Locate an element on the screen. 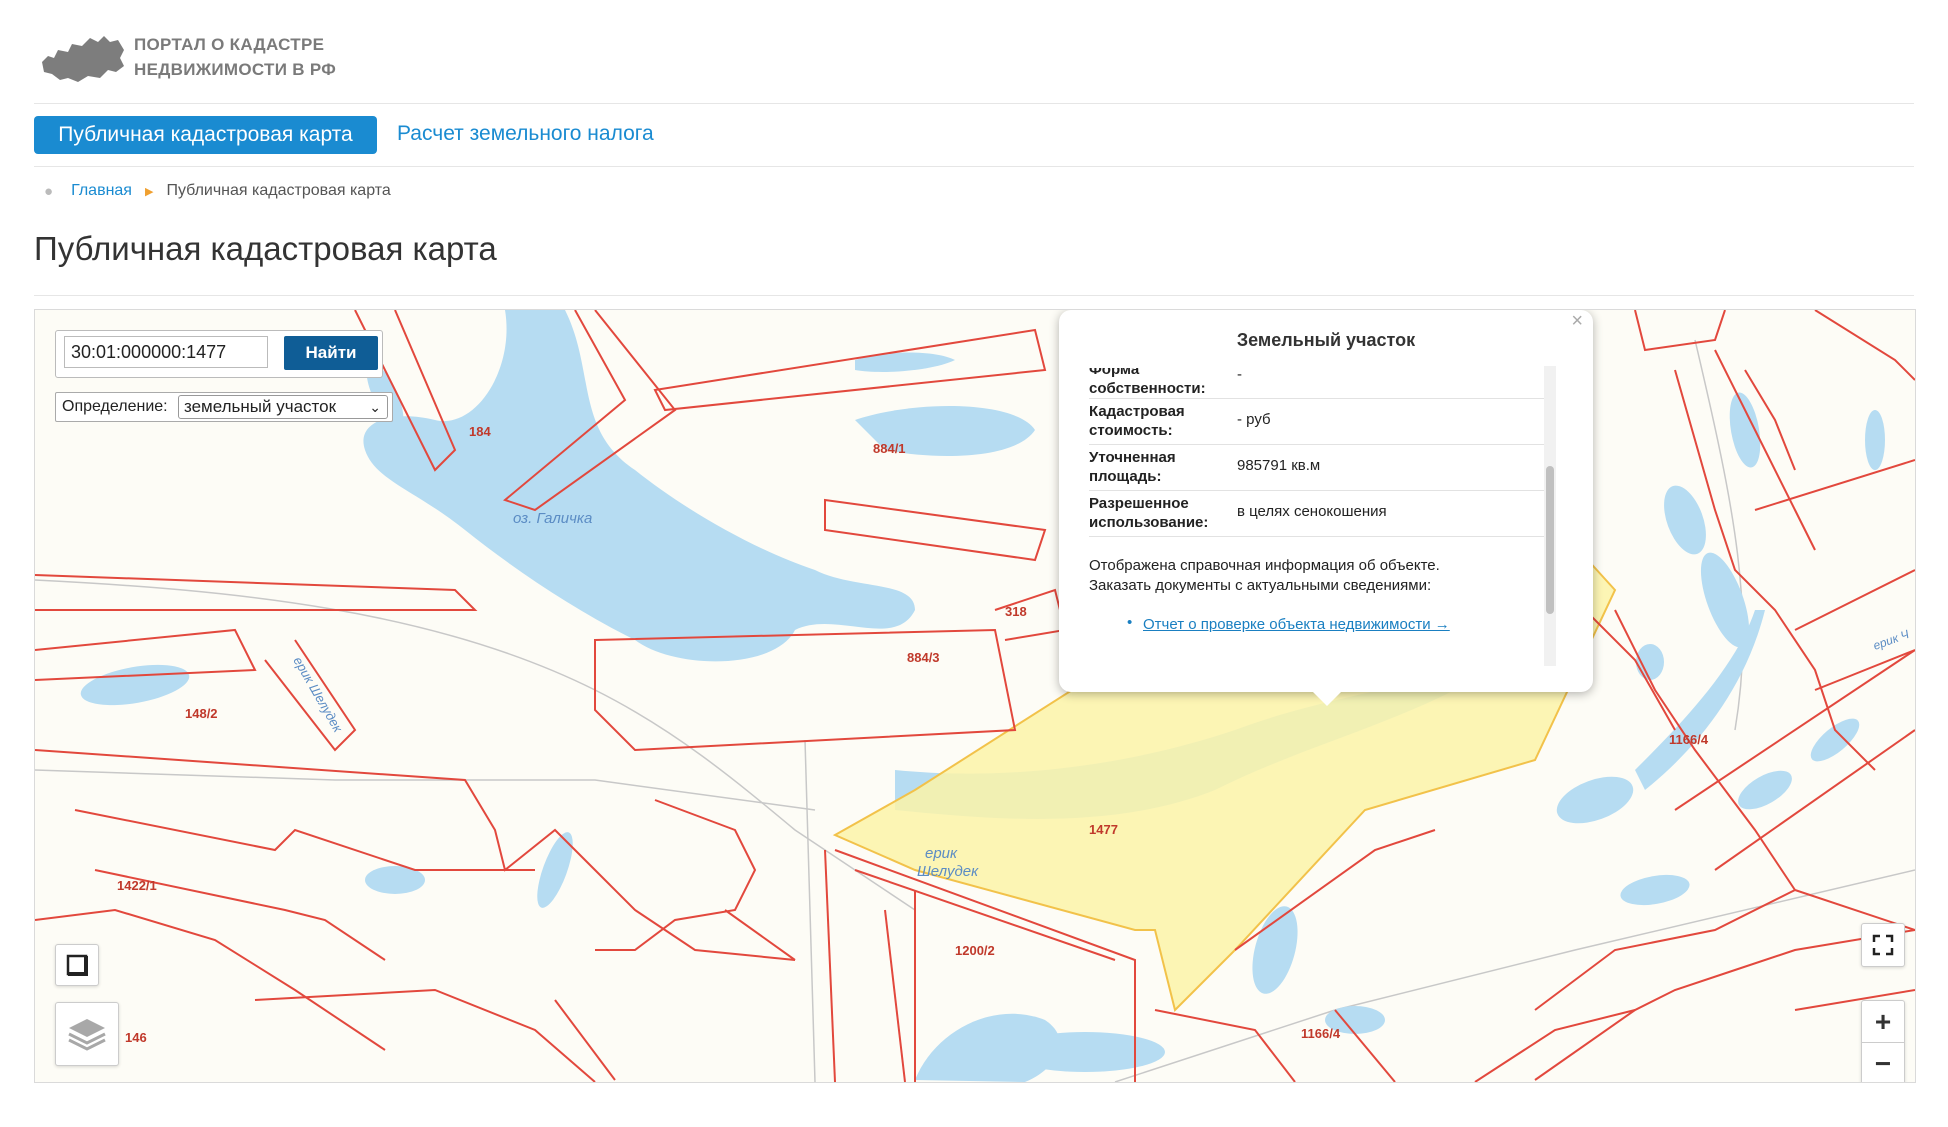 This screenshot has width=1948, height=1127. label-river-2: Шелудек is located at coordinates (948, 871).